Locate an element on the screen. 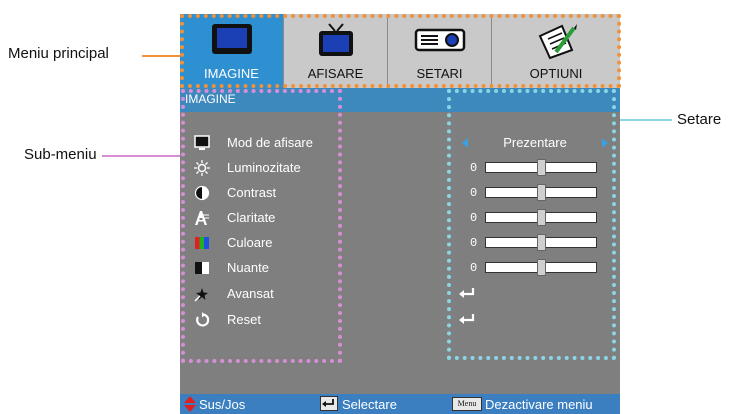 Image resolution: width=732 pixels, height=414 pixels. main-menu-leader is located at coordinates (161, 56).